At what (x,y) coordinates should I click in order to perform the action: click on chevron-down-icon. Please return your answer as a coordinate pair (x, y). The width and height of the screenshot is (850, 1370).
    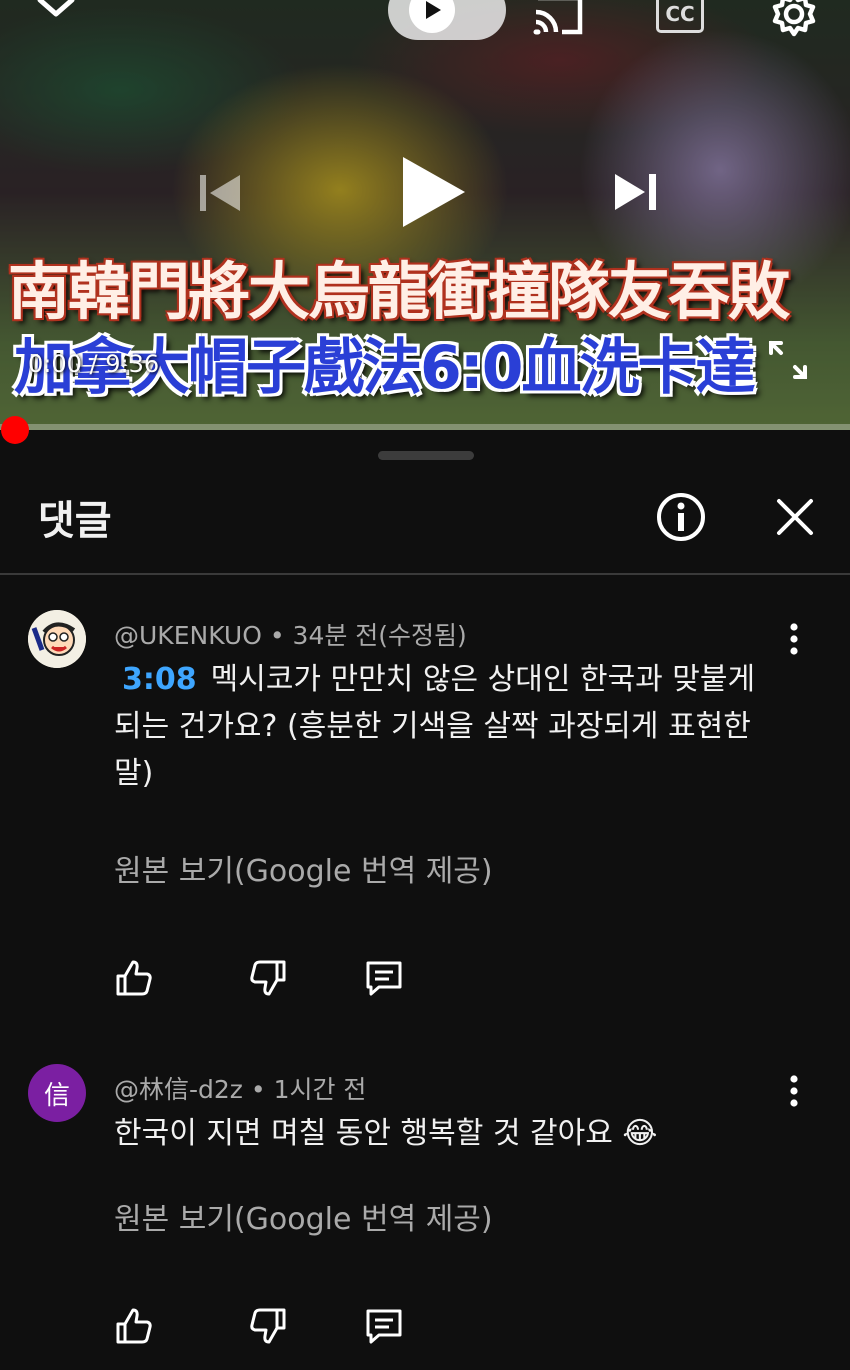
    Looking at the image, I should click on (56, 14).